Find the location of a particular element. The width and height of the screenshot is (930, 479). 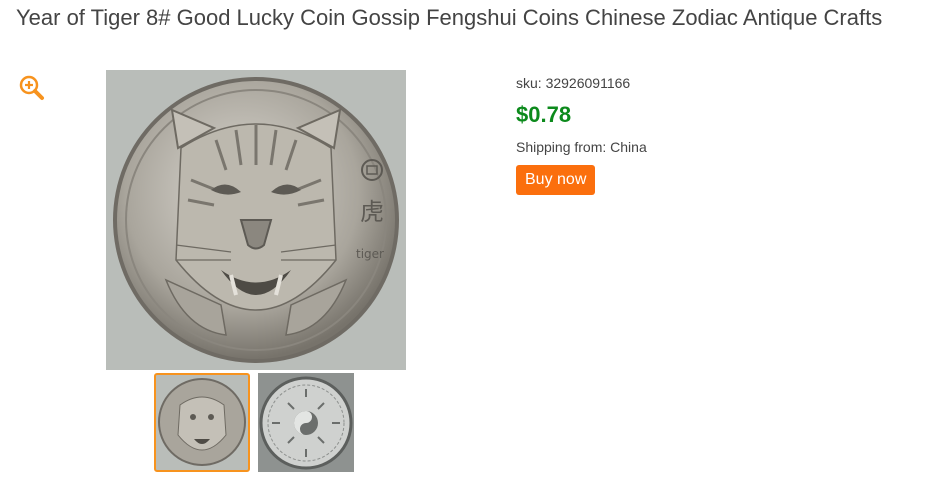

zoom-in-icon is located at coordinates (32, 88).